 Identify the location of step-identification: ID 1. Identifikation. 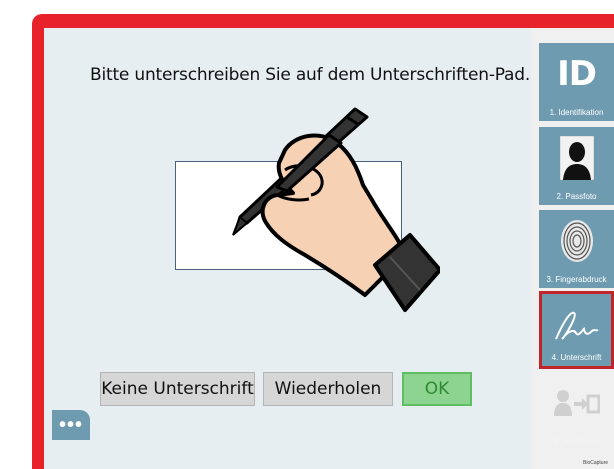
(576, 82).